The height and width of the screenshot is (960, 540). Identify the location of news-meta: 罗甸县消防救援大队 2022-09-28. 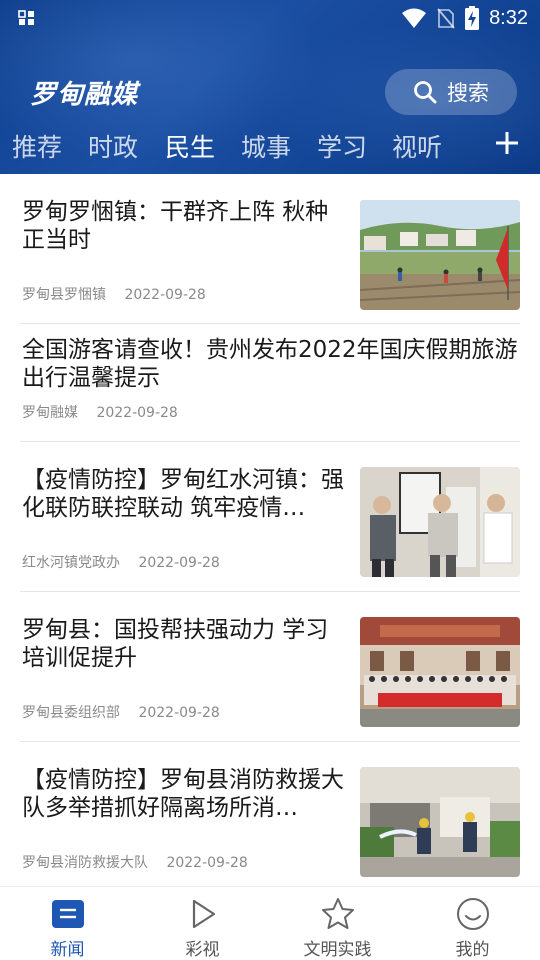
(135, 862).